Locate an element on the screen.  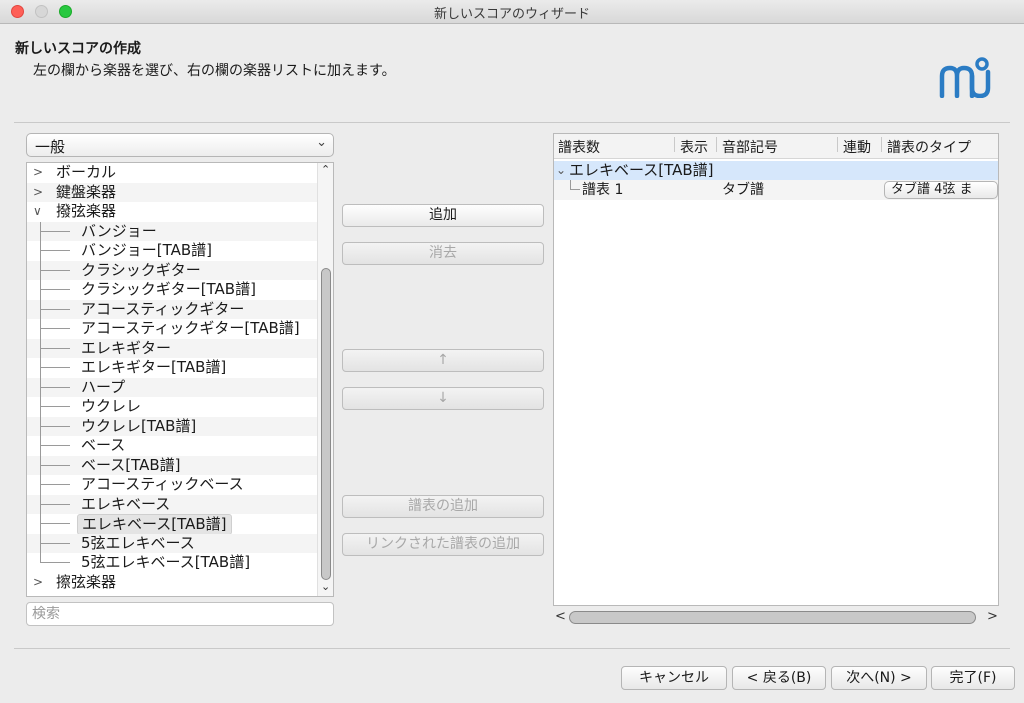
tree-item-label: 5弦エレキベース is located at coordinates (138, 542).